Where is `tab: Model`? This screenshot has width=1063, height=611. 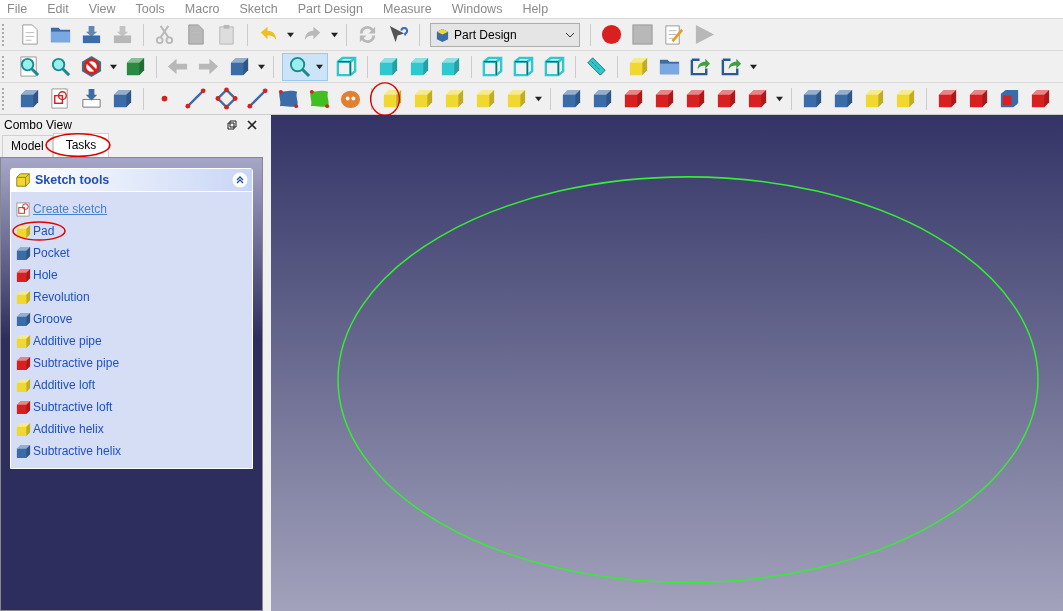 tab: Model is located at coordinates (27, 146).